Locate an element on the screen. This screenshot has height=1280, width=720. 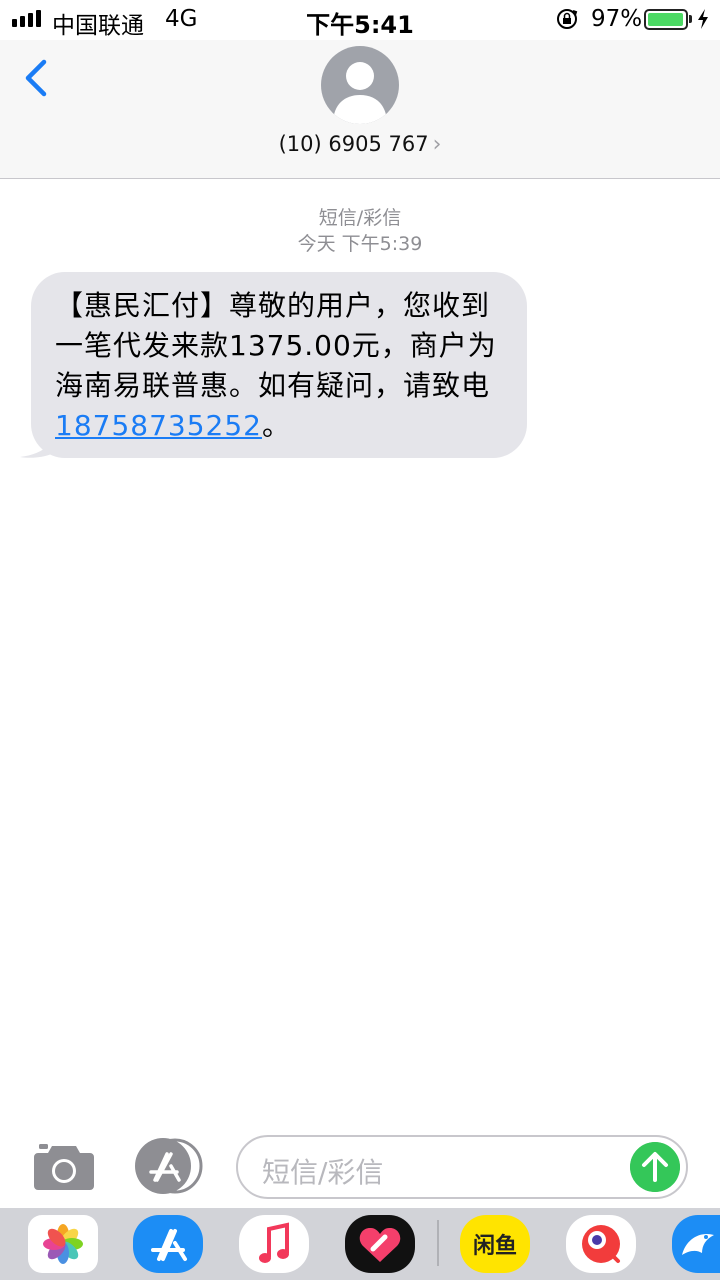
xianyu-app-icon: 闲鱼 is located at coordinates (495, 1244).